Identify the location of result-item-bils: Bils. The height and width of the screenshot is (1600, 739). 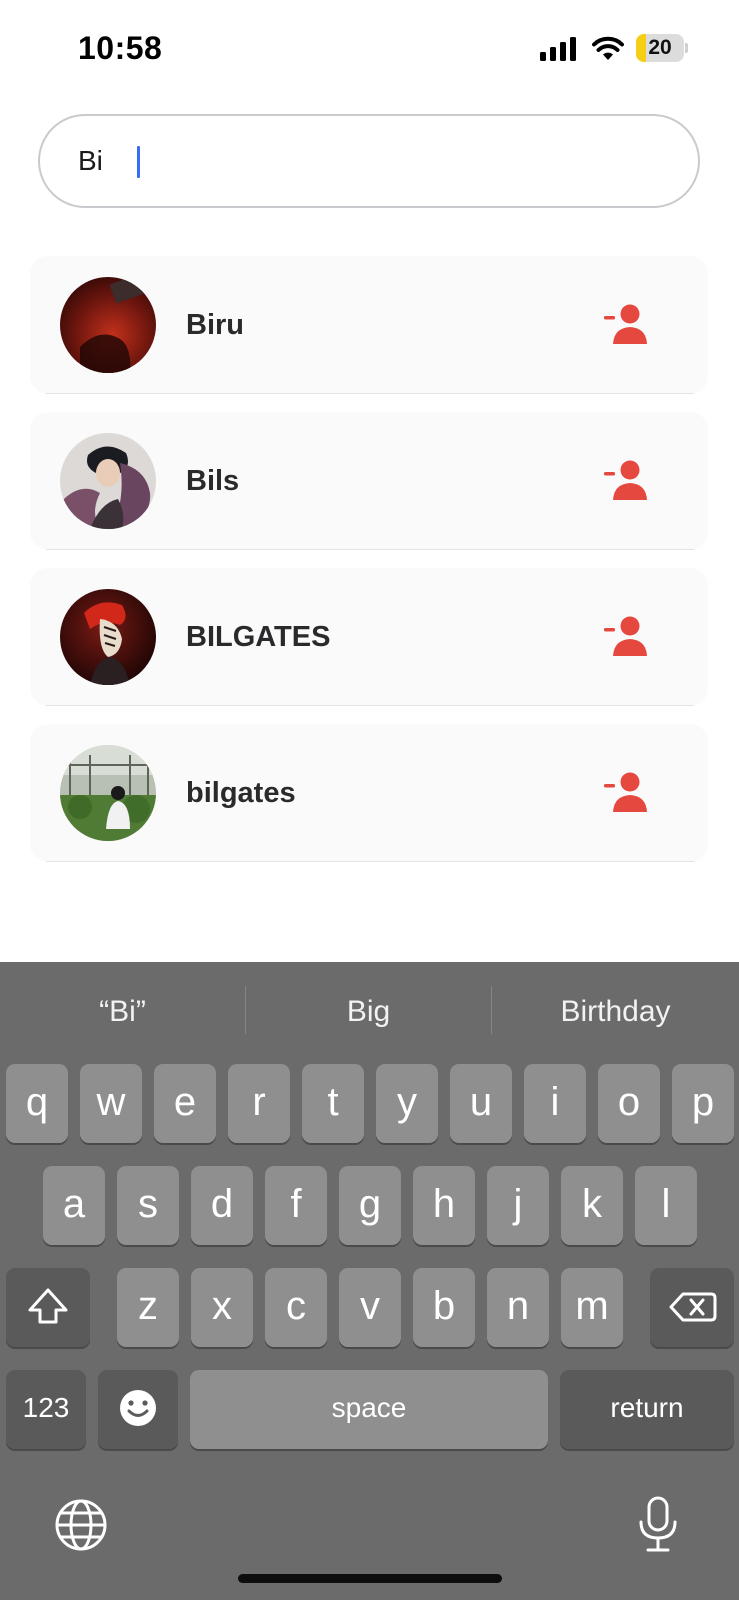
(369, 481).